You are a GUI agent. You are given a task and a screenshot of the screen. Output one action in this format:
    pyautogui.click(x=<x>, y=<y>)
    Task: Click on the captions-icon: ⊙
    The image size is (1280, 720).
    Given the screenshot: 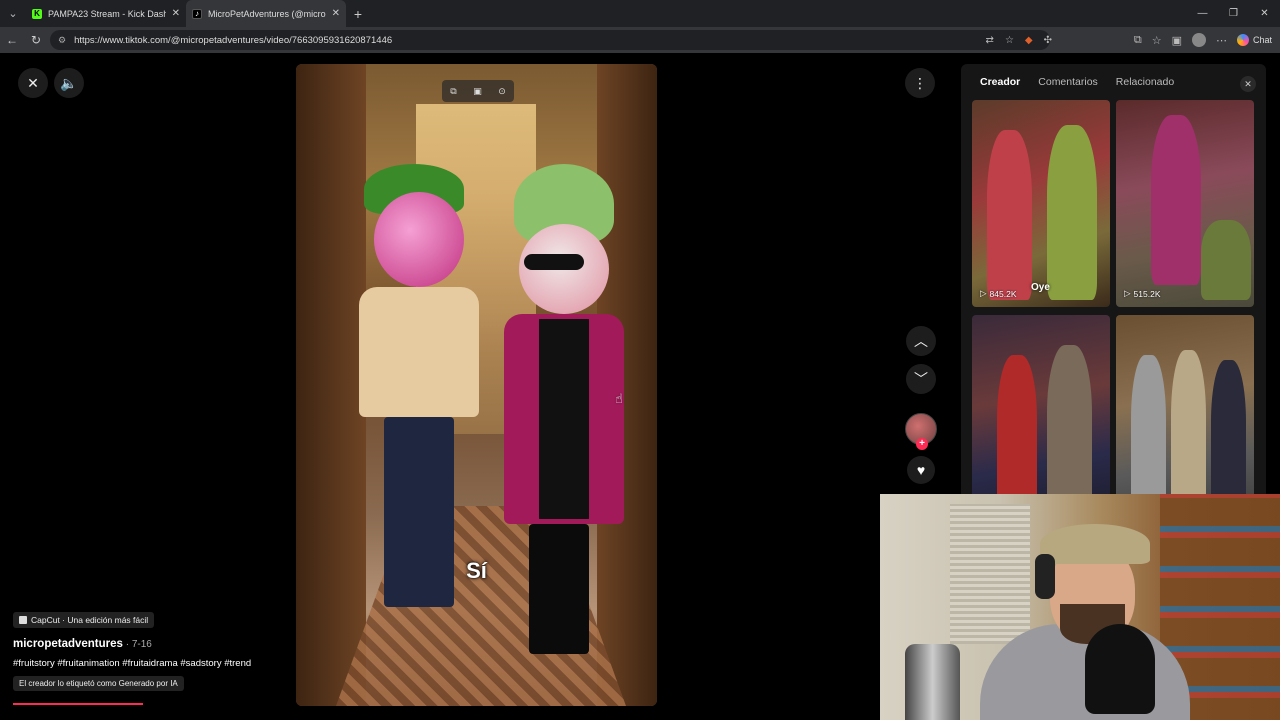 What is the action you would take?
    pyautogui.click(x=502, y=91)
    